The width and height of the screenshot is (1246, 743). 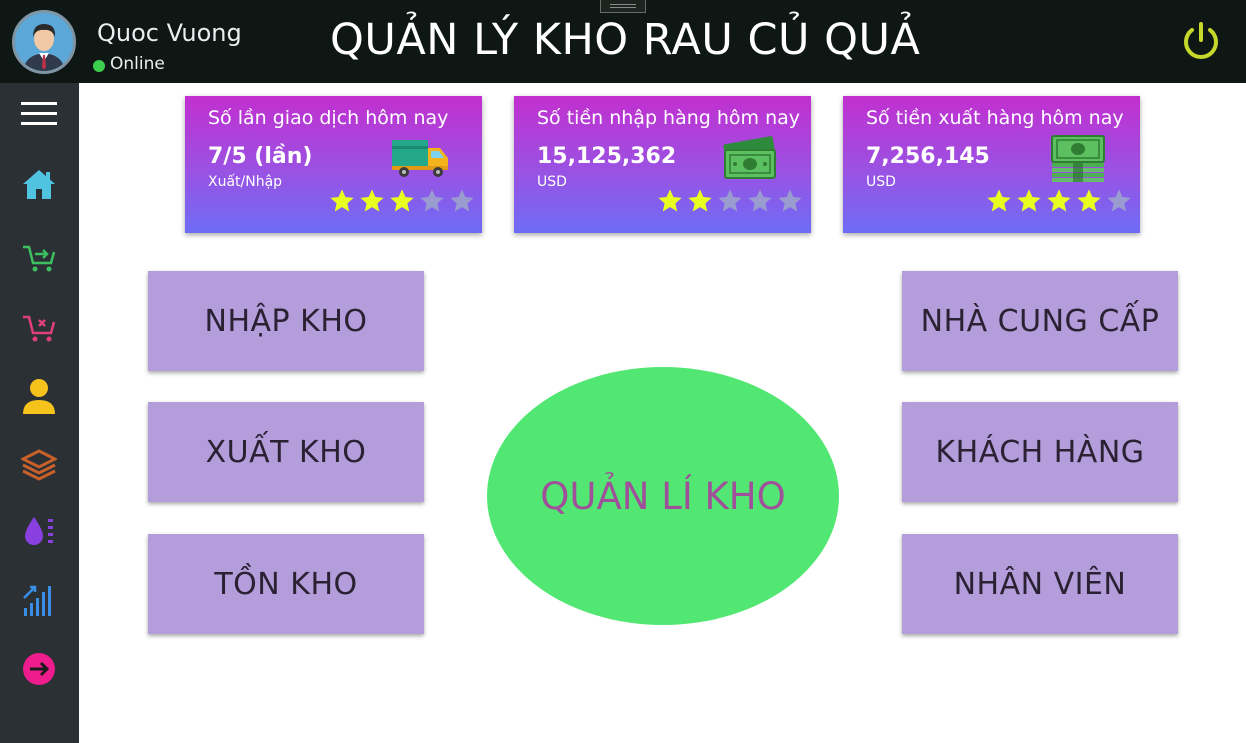 What do you see at coordinates (260, 156) in the screenshot?
I see `card-value: 7/5 (lần)` at bounding box center [260, 156].